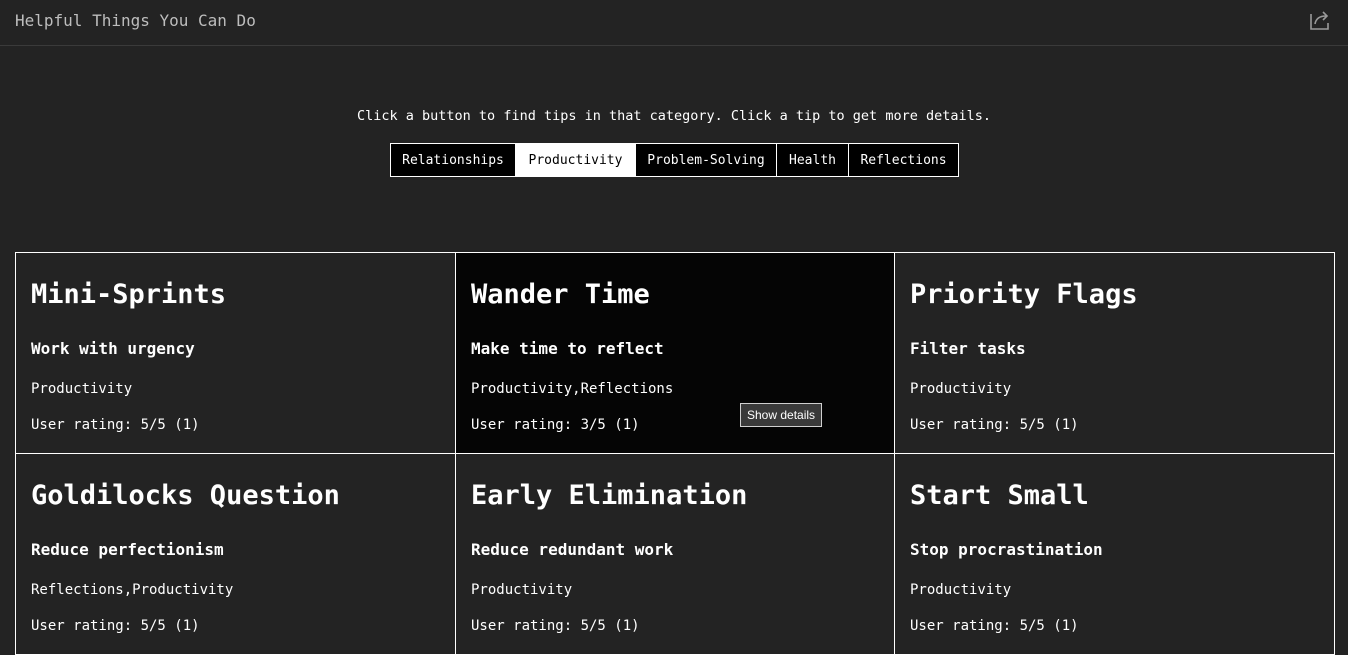 The image size is (1348, 655). Describe the element at coordinates (572, 549) in the screenshot. I see `tip-subtitle: Reduce redundant work` at that location.